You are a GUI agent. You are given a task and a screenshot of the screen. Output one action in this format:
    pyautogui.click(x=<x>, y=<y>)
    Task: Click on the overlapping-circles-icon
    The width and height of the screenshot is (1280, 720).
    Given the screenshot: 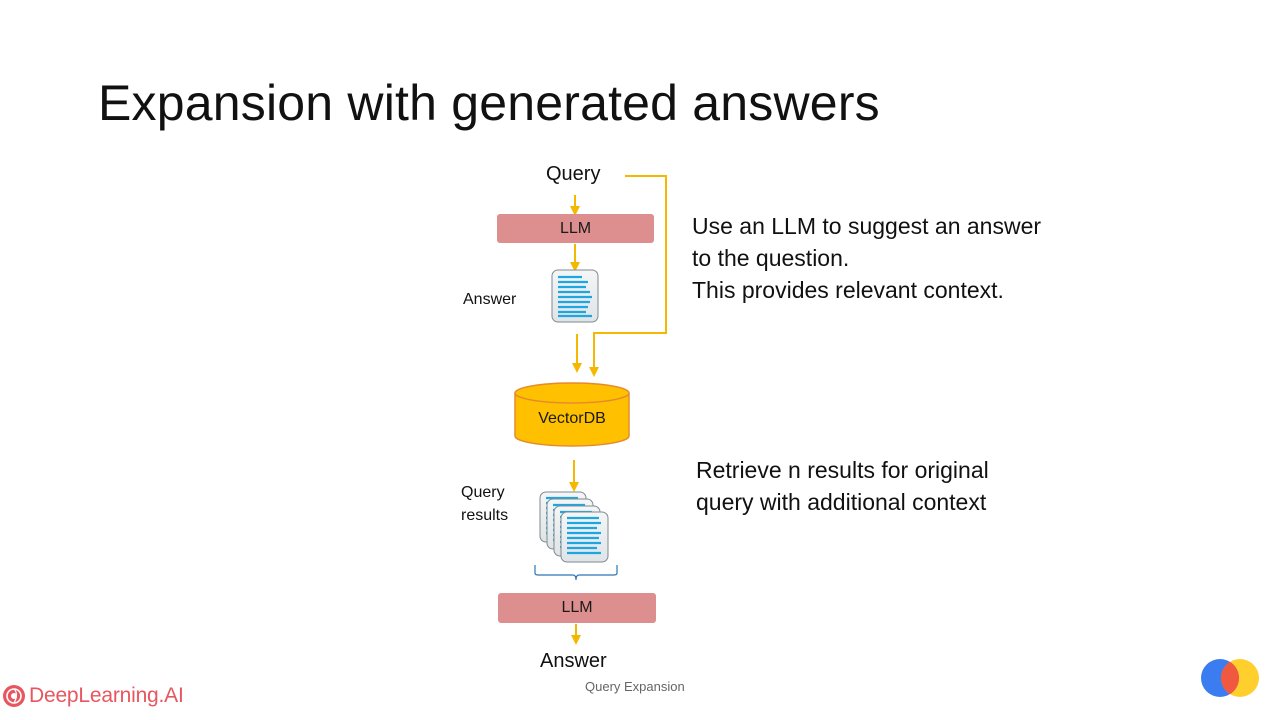 What is the action you would take?
    pyautogui.click(x=1230, y=678)
    